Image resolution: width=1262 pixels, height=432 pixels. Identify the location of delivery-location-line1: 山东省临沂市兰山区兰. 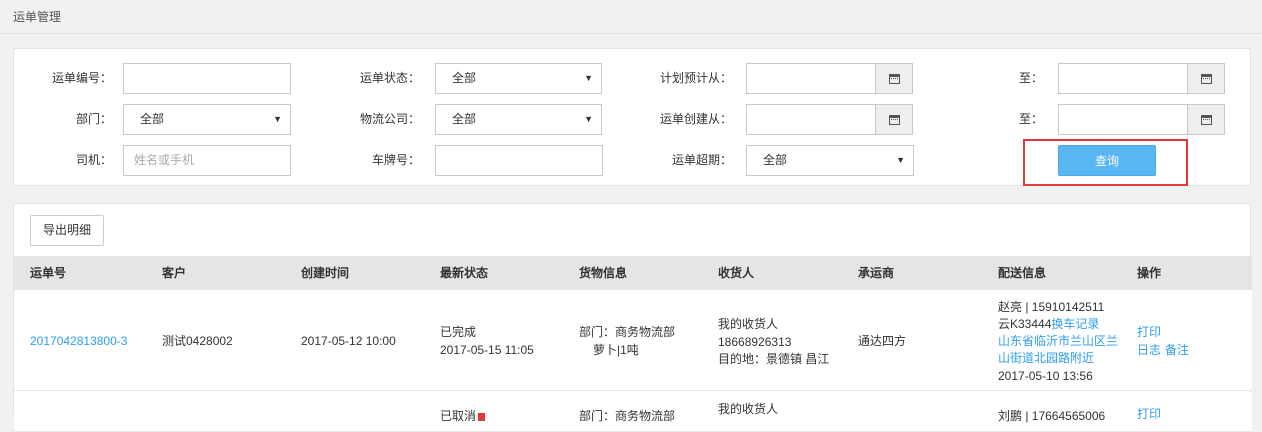
(1058, 341).